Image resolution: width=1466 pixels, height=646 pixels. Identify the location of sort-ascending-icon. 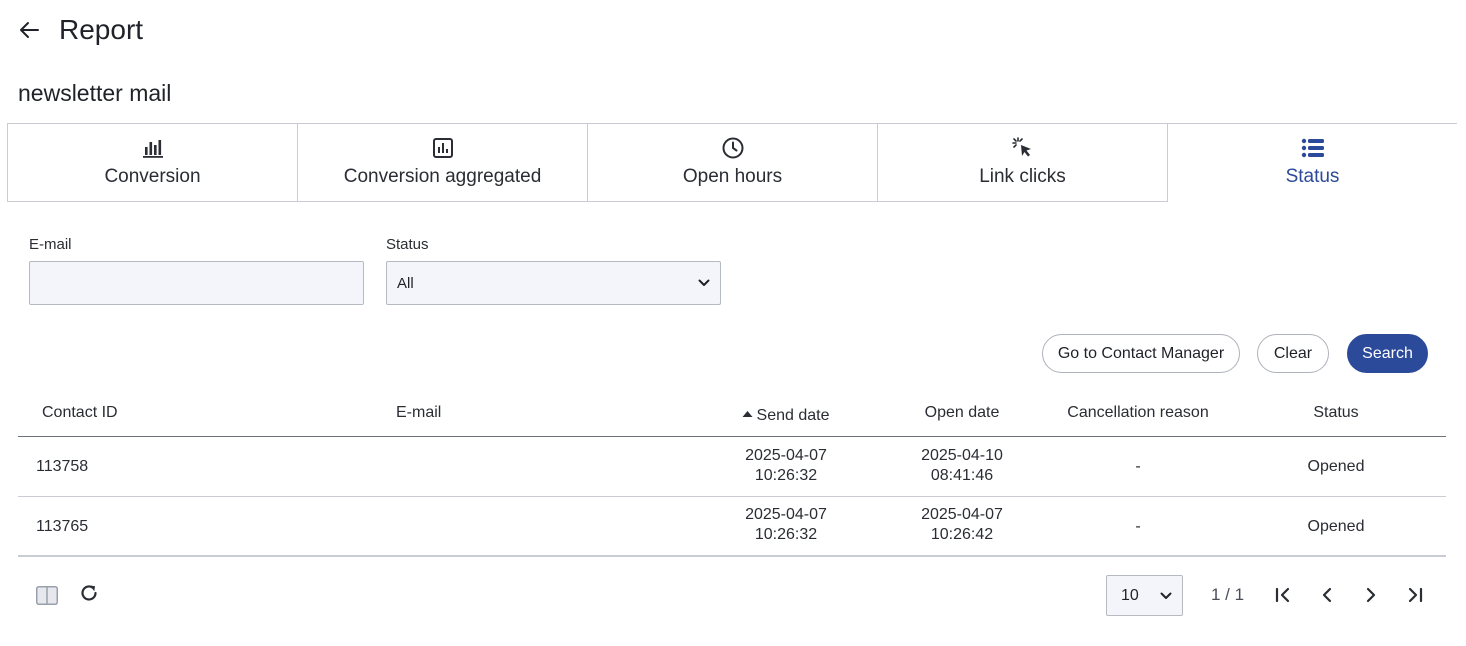
(747, 413).